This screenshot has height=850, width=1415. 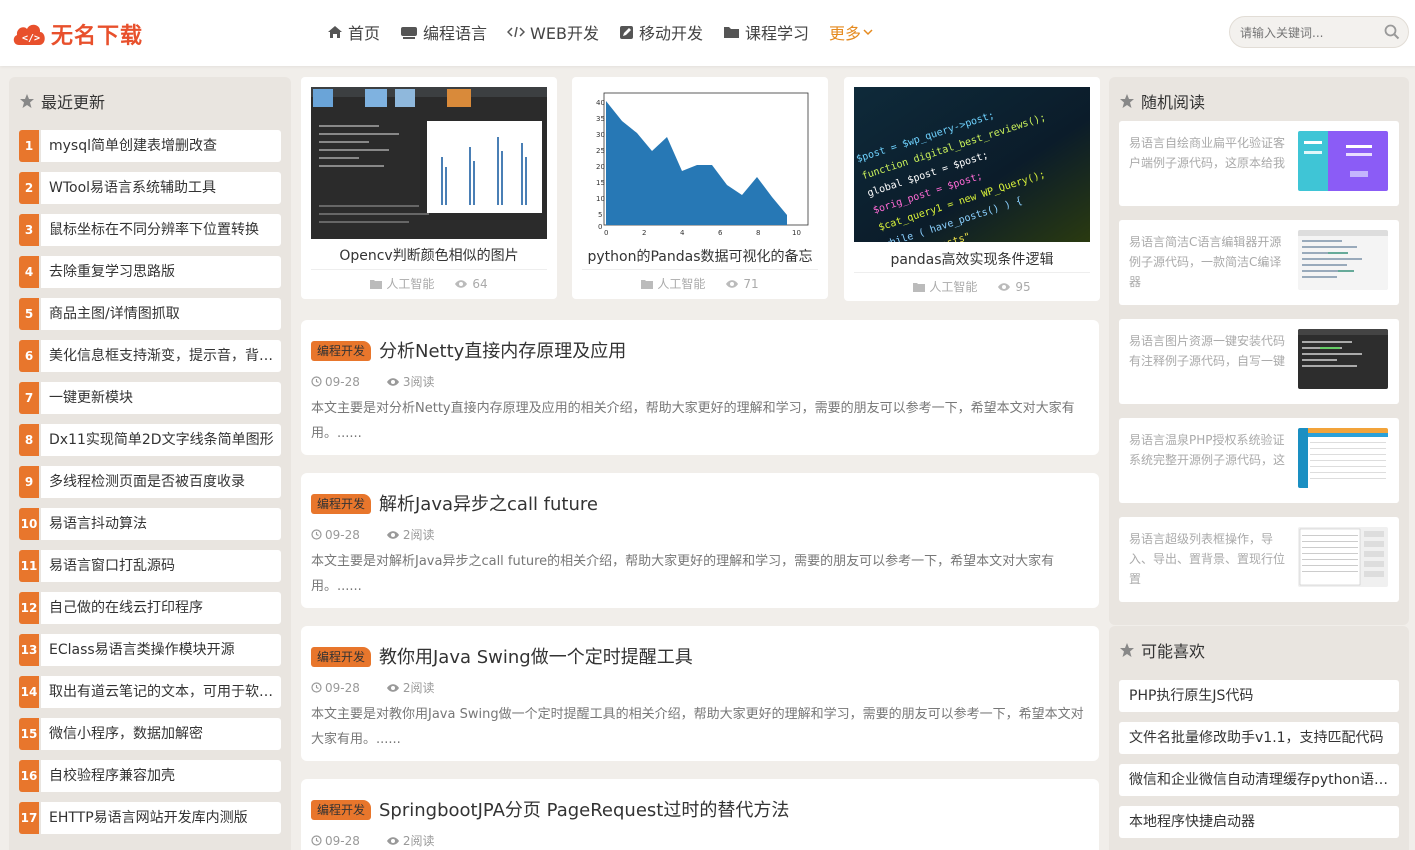 I want to click on list-item: 6 美化信息框支持渐变，提示音，背景图, so click(x=150, y=356).